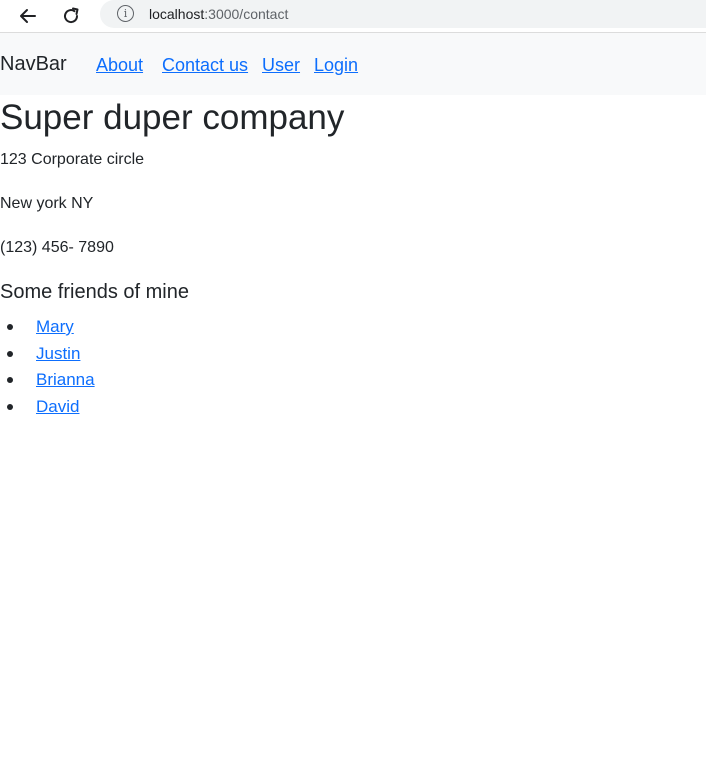 Image resolution: width=706 pixels, height=774 pixels. I want to click on nav-link-login: Login, so click(336, 65).